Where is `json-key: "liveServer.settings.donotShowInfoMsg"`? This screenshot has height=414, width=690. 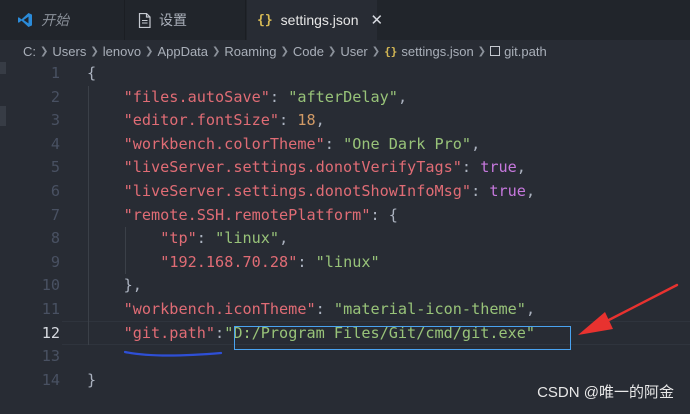
json-key: "liveServer.settings.donotShowInfoMsg" is located at coordinates (297, 191).